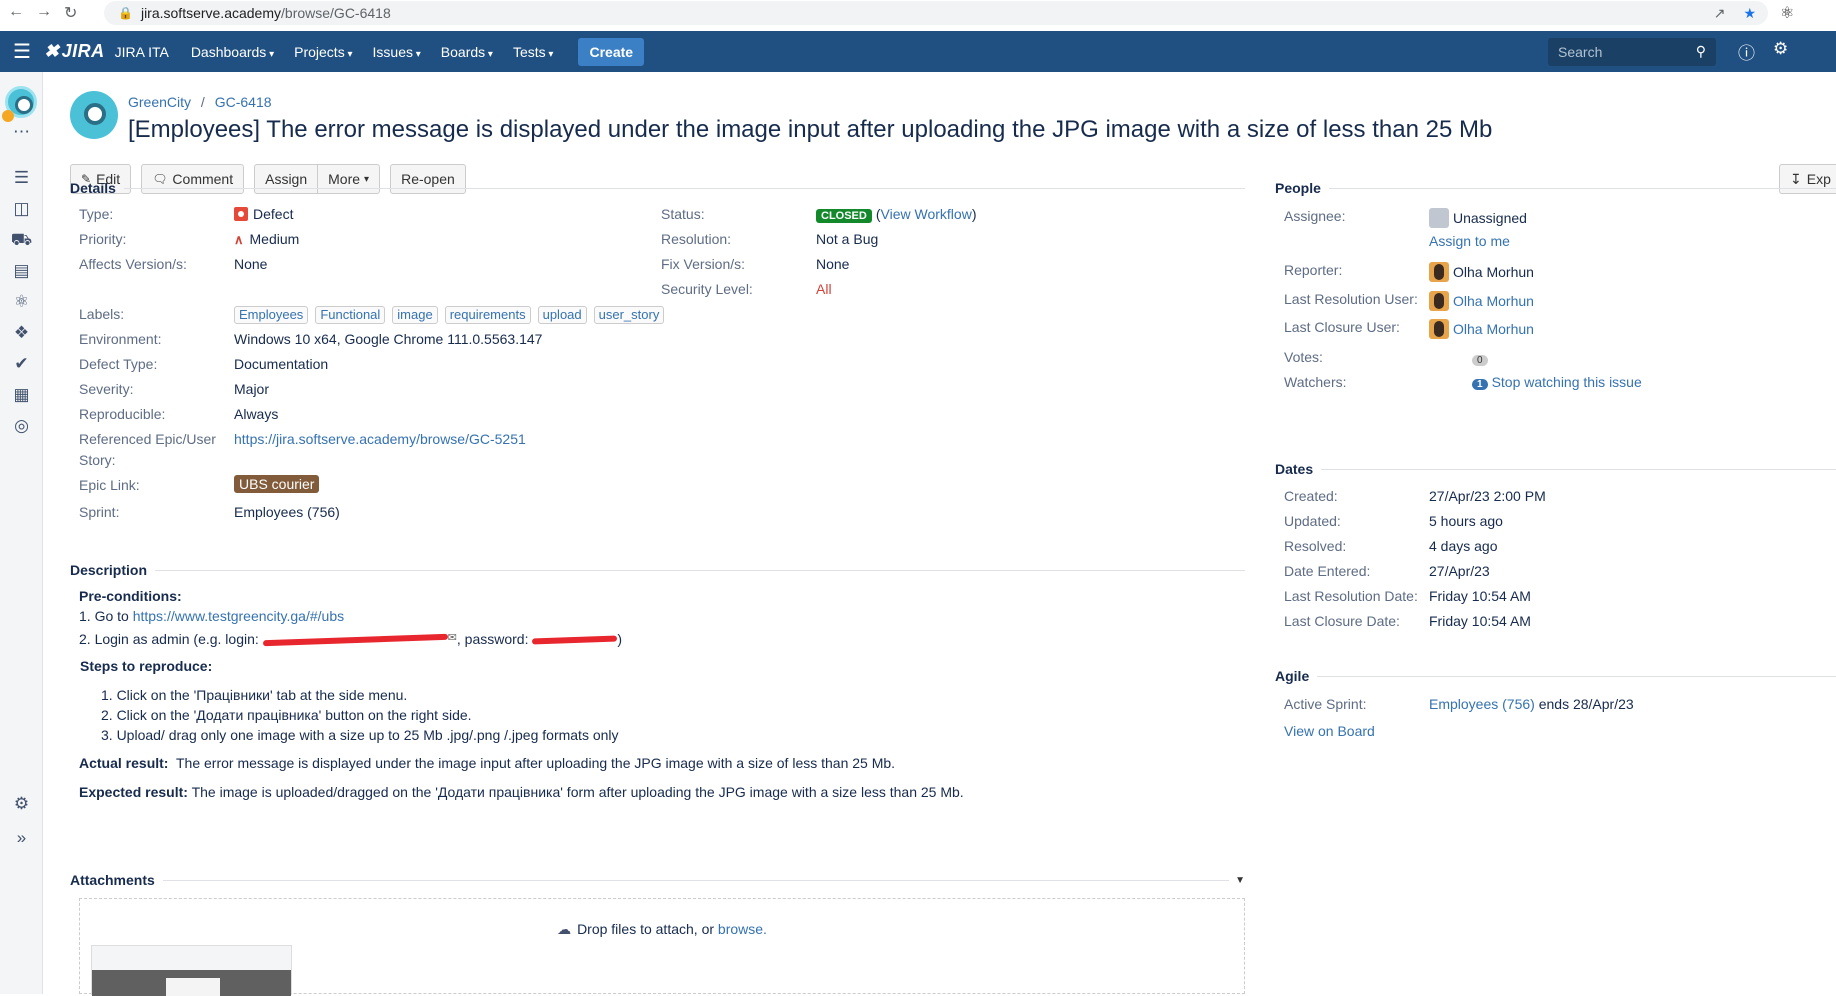 This screenshot has width=1836, height=996. Describe the element at coordinates (142, 52) in the screenshot. I see `app-name: JIRA ITA` at that location.